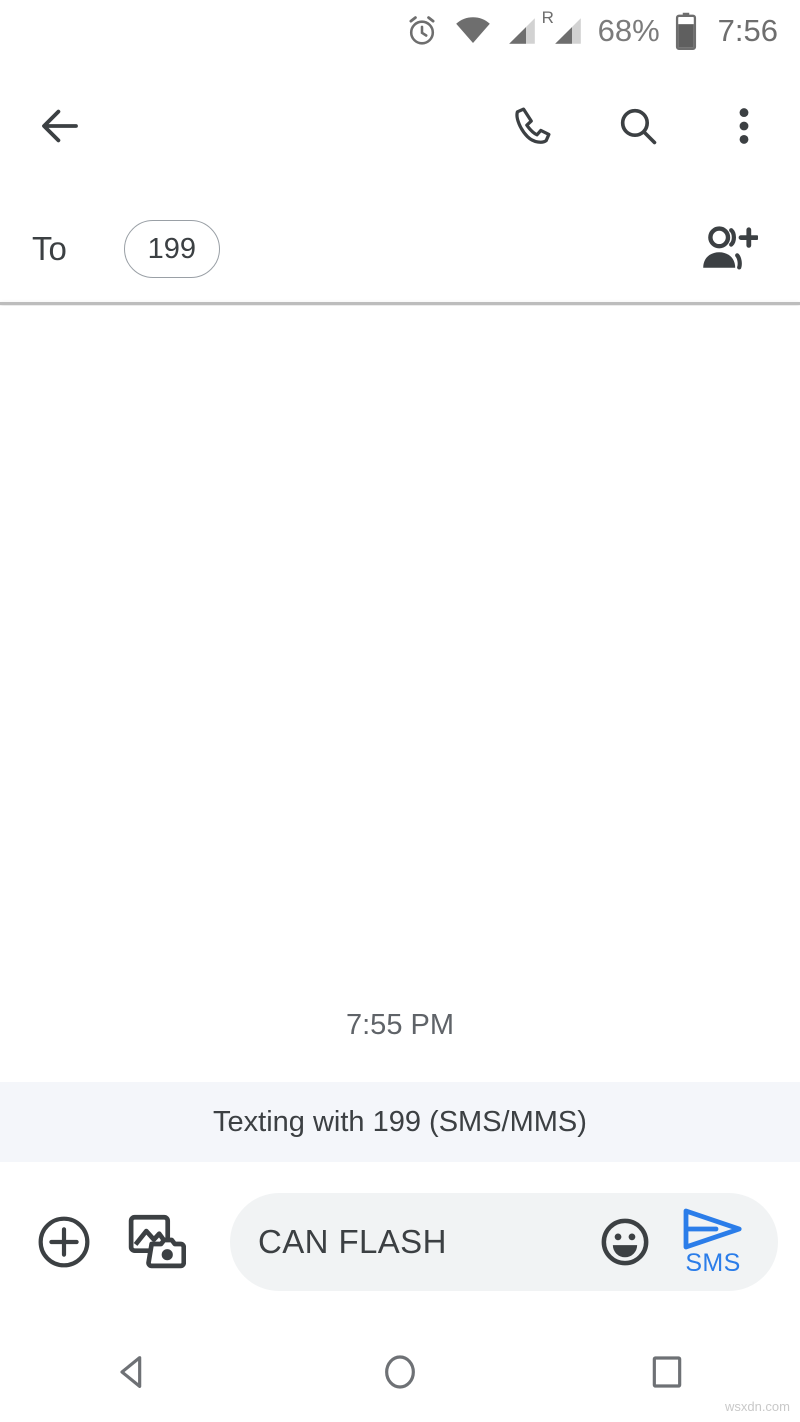 This screenshot has width=800, height=1422. What do you see at coordinates (400, 303) in the screenshot?
I see `header-divider` at bounding box center [400, 303].